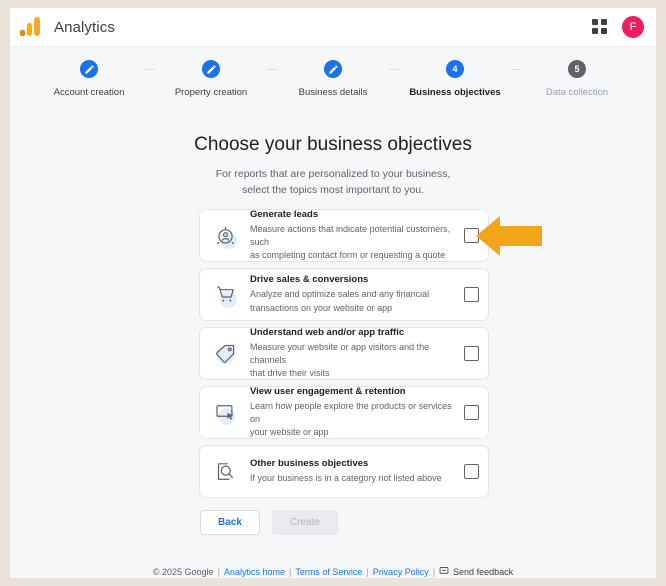 This screenshot has height=586, width=666. What do you see at coordinates (225, 295) in the screenshot?
I see `shopping-cart-icon` at bounding box center [225, 295].